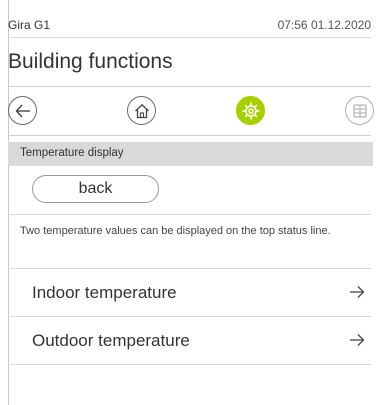 This screenshot has height=405, width=387. Describe the element at coordinates (190, 154) in the screenshot. I see `section-header: Temperature display` at that location.